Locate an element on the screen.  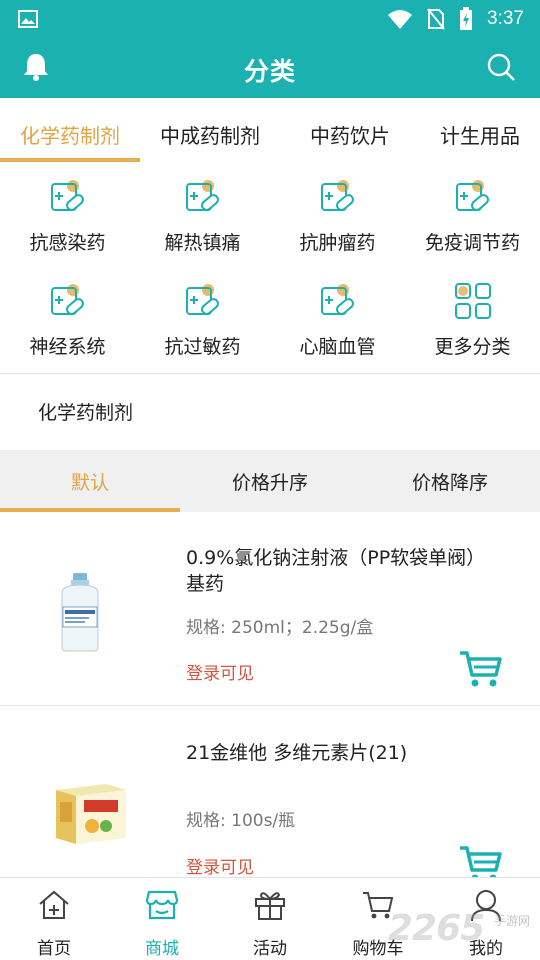
sort-bar: 默认 价格升序 价格降序 is located at coordinates (270, 481).